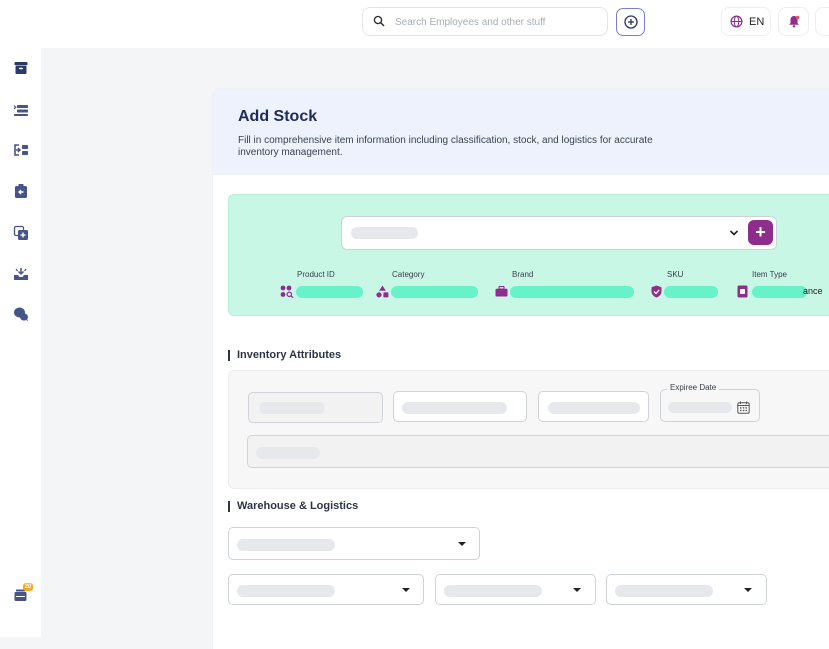 The image size is (829, 649). What do you see at coordinates (21, 150) in the screenshot?
I see `transfer-icon` at bounding box center [21, 150].